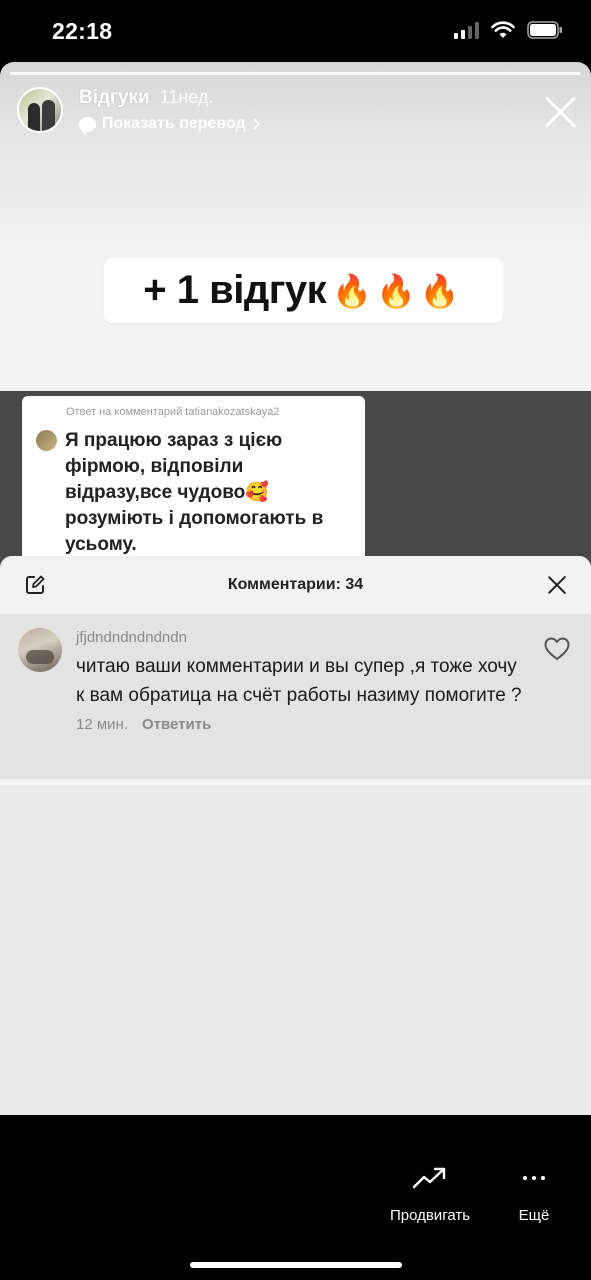 This screenshot has width=591, height=1280. I want to click on promote-button: Продвигать, so click(430, 1191).